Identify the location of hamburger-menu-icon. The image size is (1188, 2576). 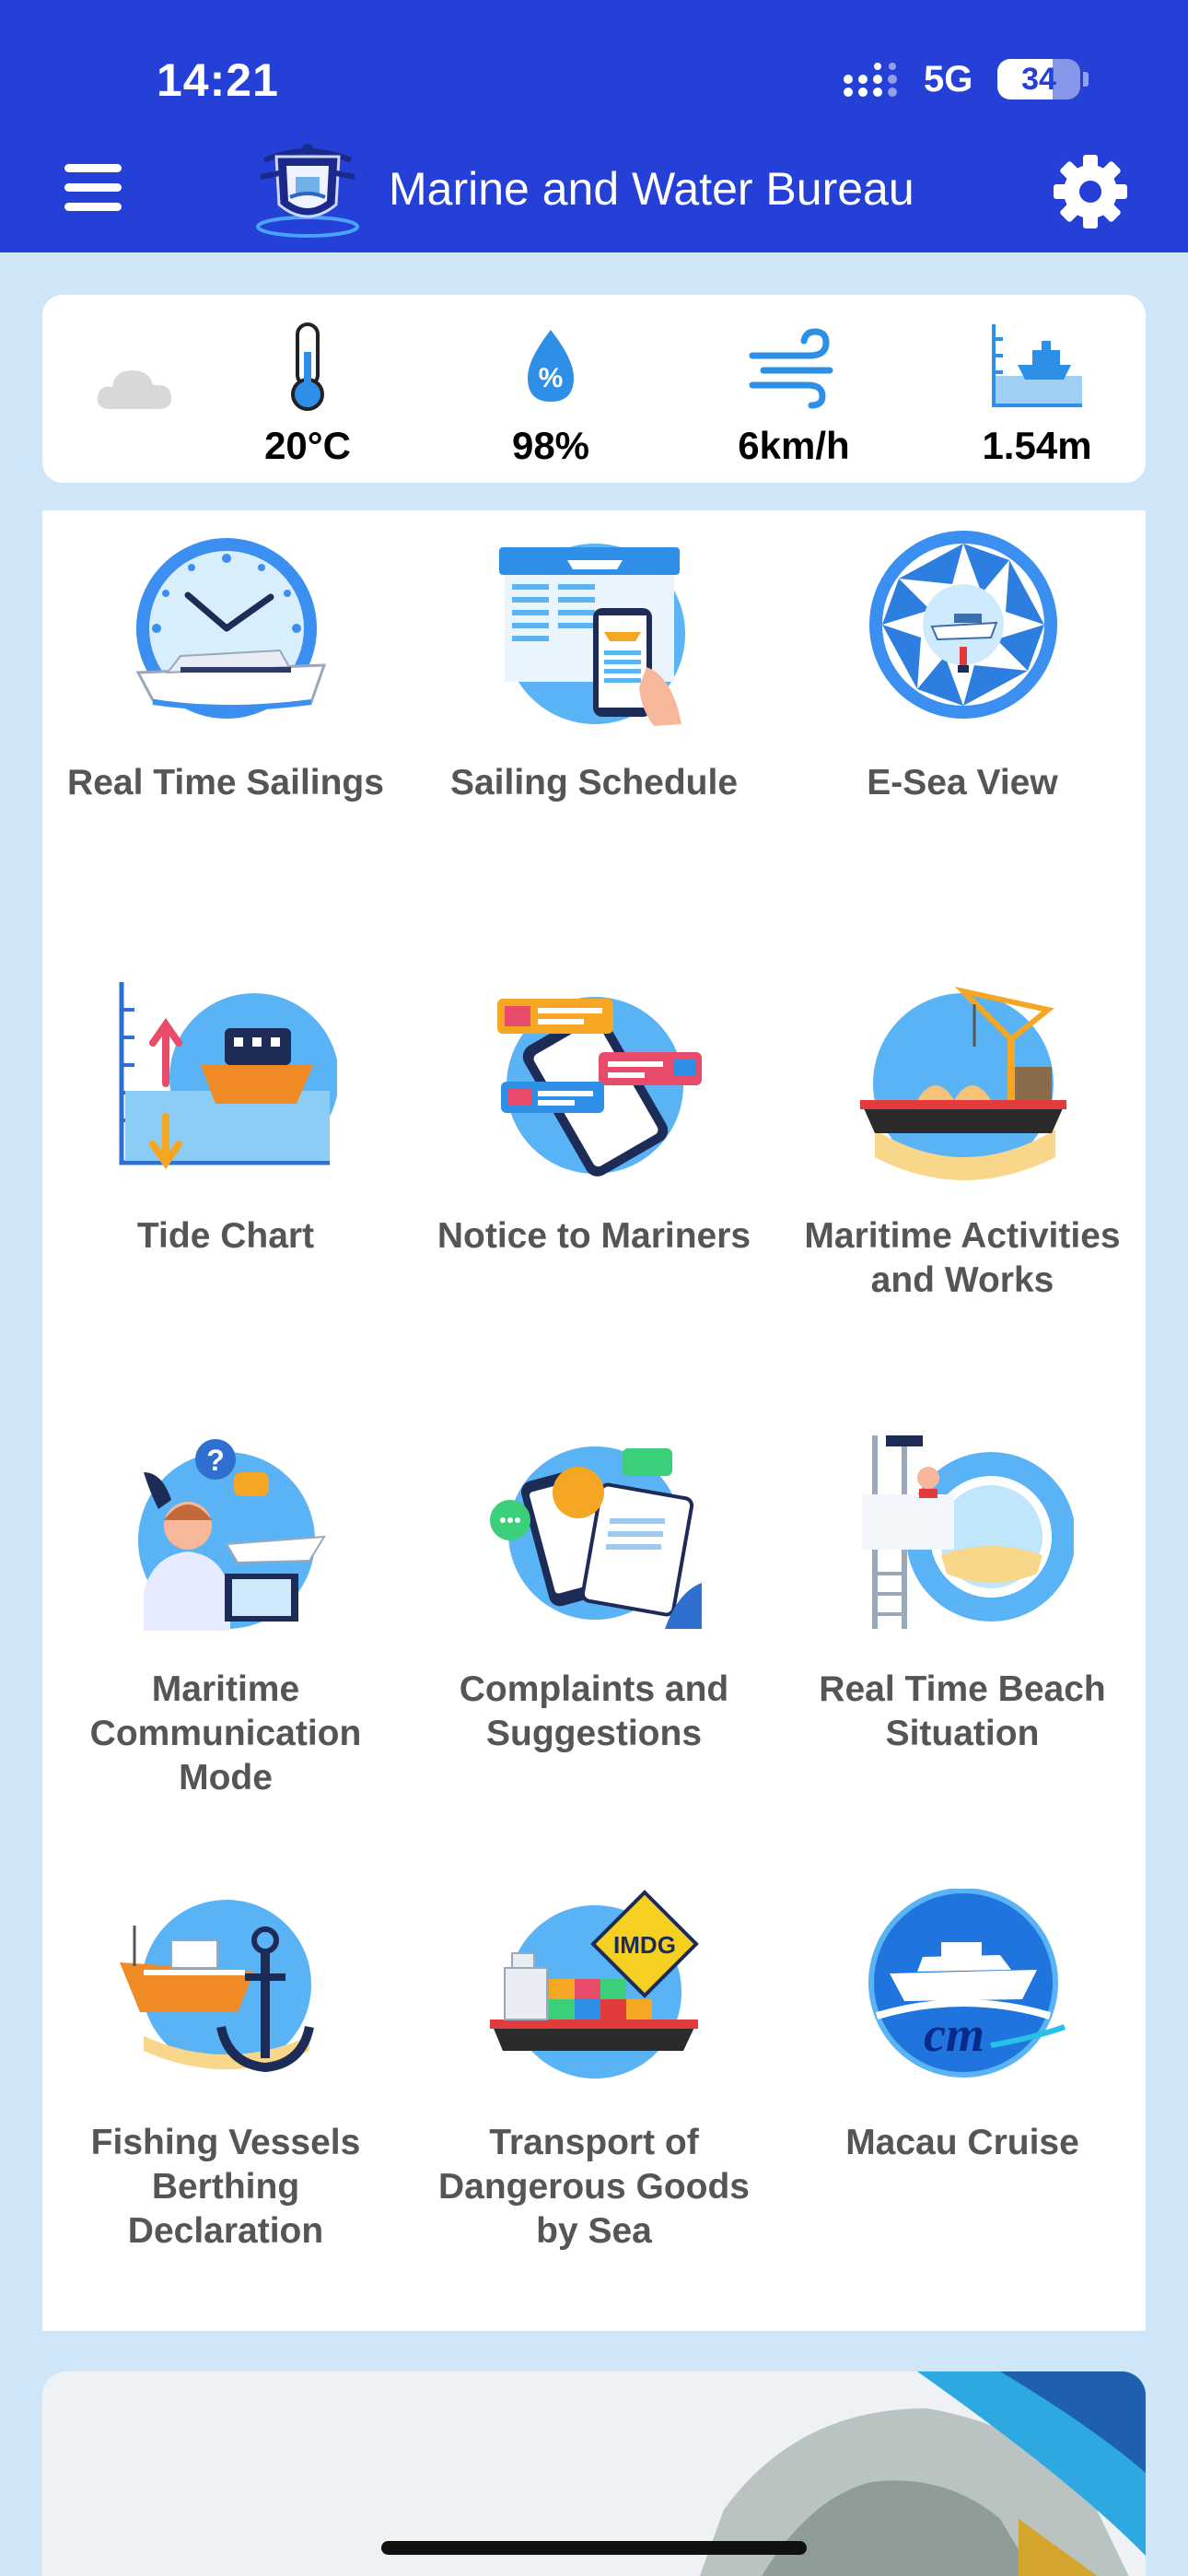
(94, 187).